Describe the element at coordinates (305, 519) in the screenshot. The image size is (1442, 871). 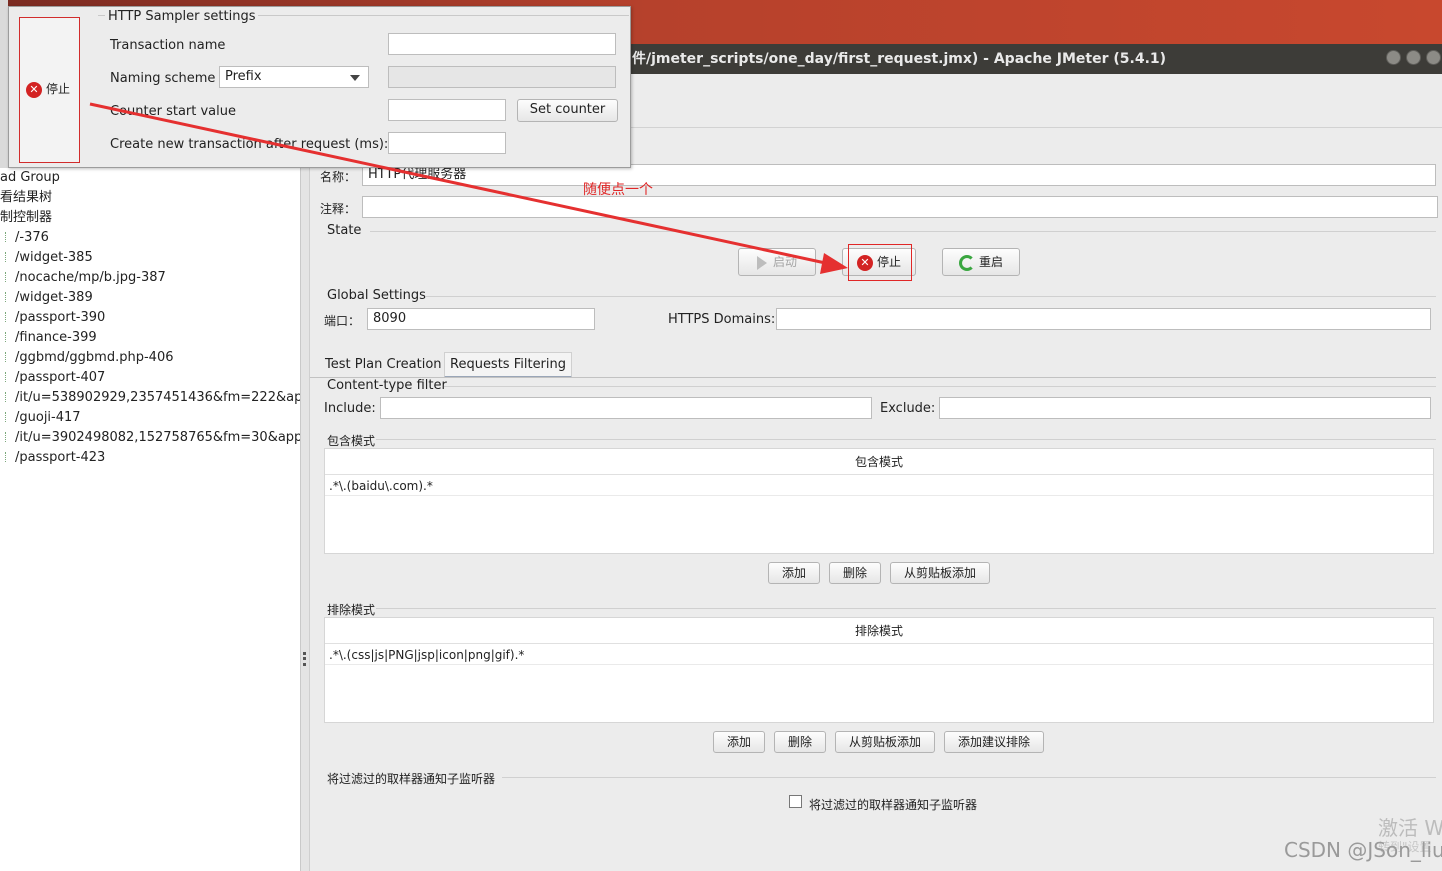
I see `panel-splitter` at that location.